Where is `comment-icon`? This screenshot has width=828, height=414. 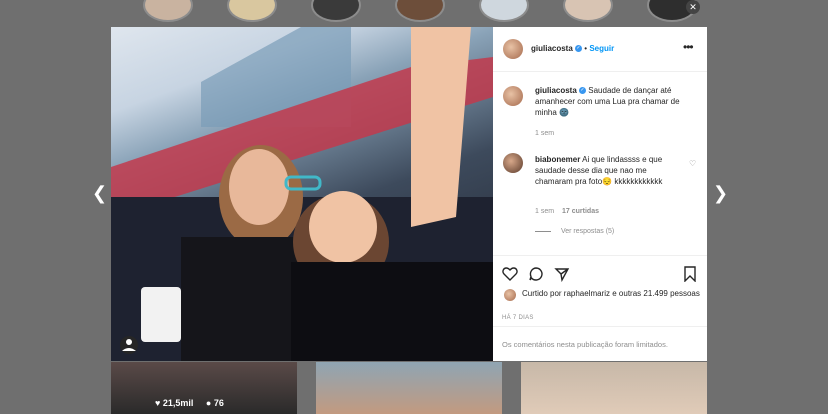
comment-icon is located at coordinates (536, 274).